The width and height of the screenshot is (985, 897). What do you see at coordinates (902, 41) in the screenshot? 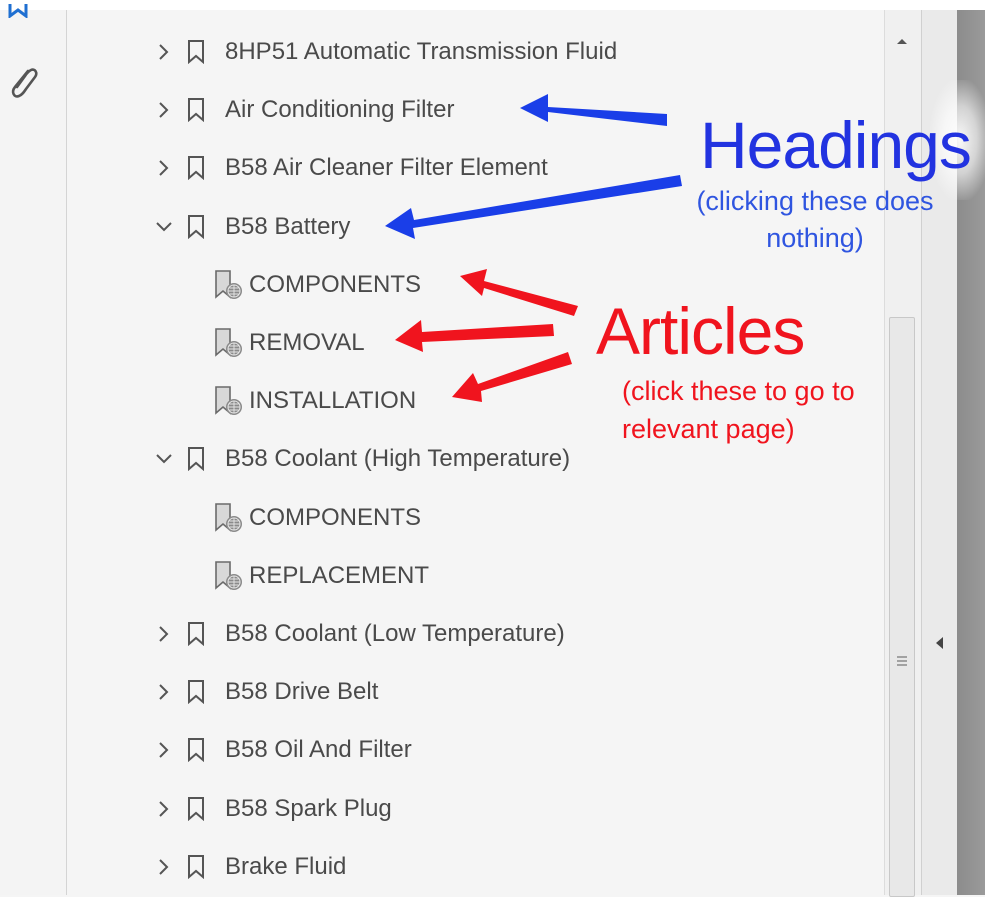
I see `scroll-up-icon` at bounding box center [902, 41].